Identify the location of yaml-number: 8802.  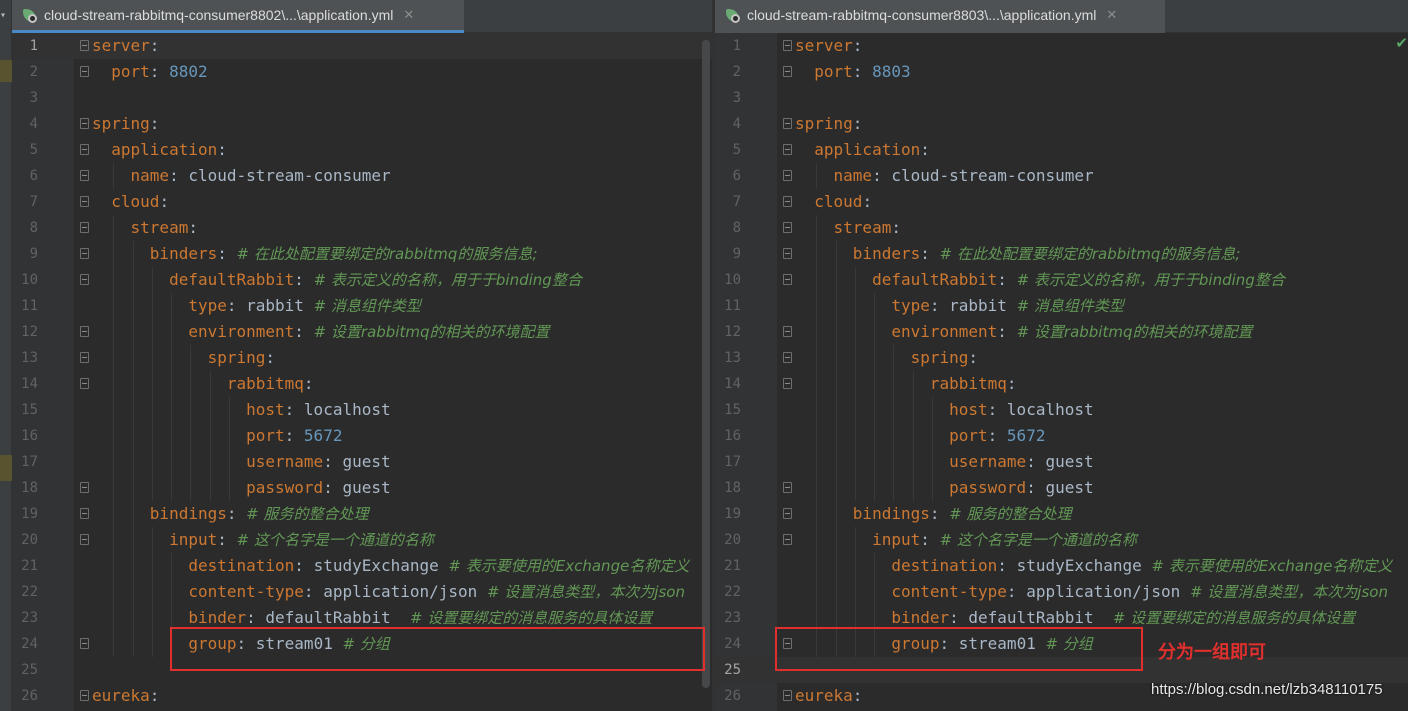
(188, 71).